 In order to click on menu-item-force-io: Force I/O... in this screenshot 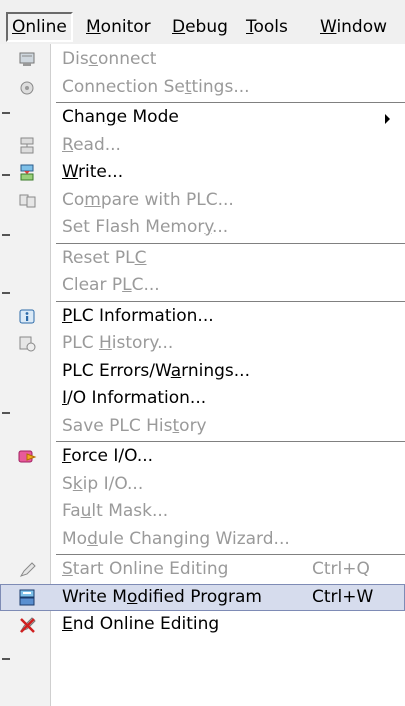, I will do `click(202, 457)`.